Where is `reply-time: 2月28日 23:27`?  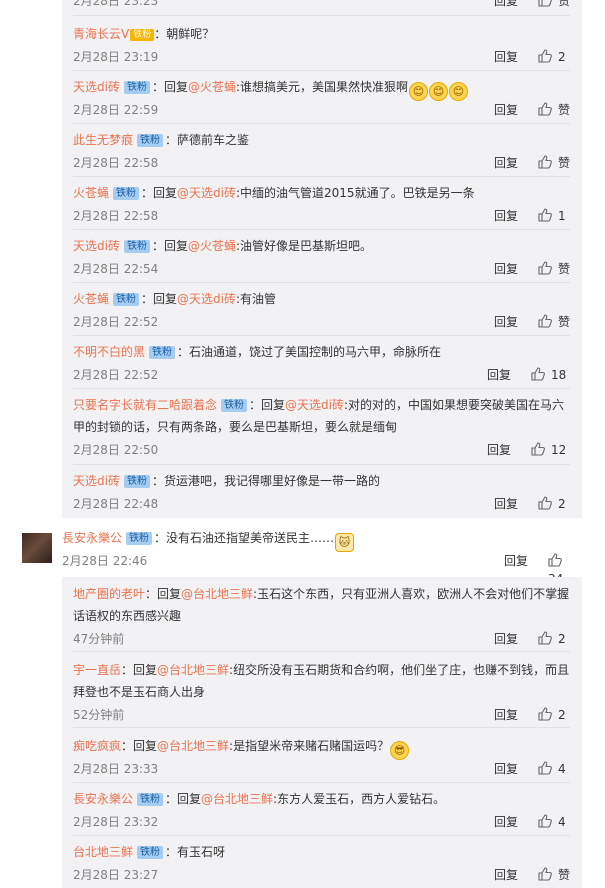
reply-time: 2月28日 23:27 is located at coordinates (116, 875).